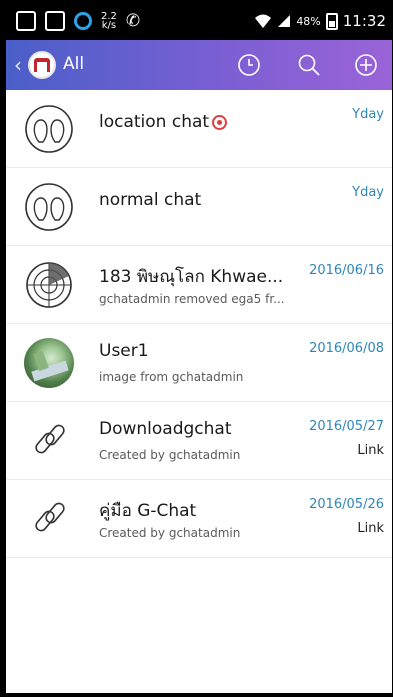 This screenshot has height=697, width=393. Describe the element at coordinates (42, 65) in the screenshot. I see `building-logo-icon` at that location.